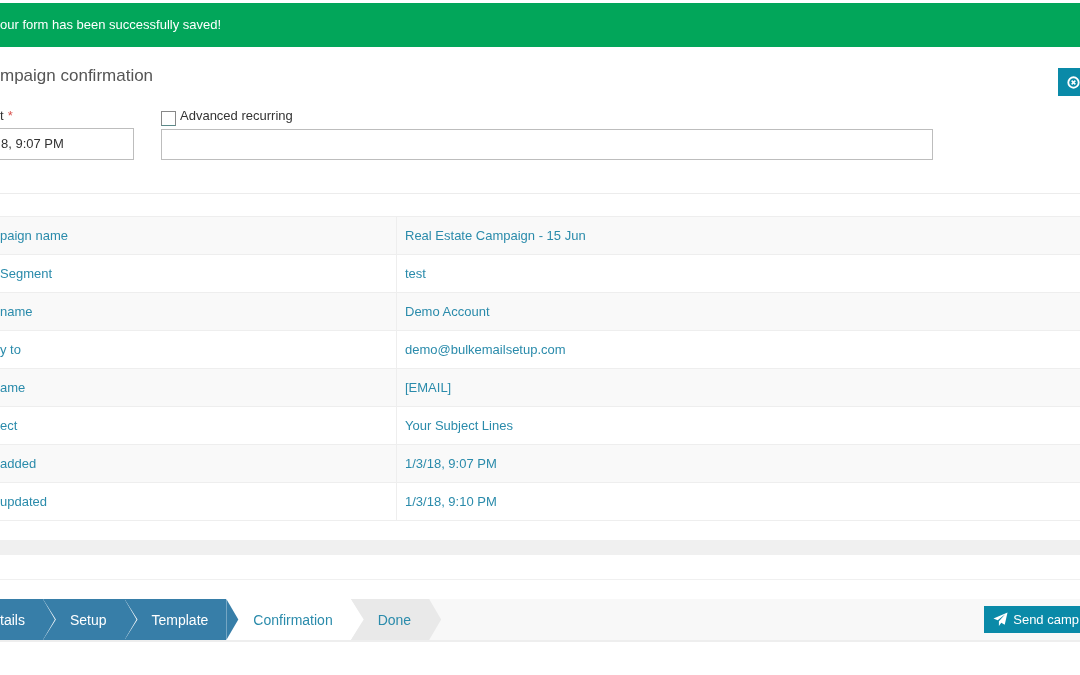 Image resolution: width=1080 pixels, height=675 pixels. I want to click on detail-label: paign name, so click(198, 235).